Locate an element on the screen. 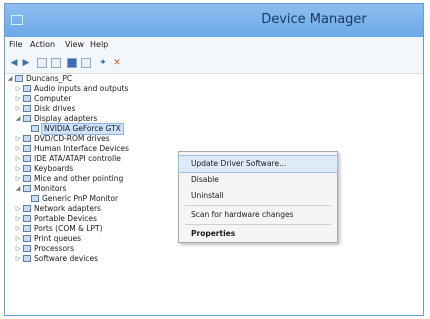 This screenshot has height=319, width=430. disable-menu-item: Disable is located at coordinates (258, 180).